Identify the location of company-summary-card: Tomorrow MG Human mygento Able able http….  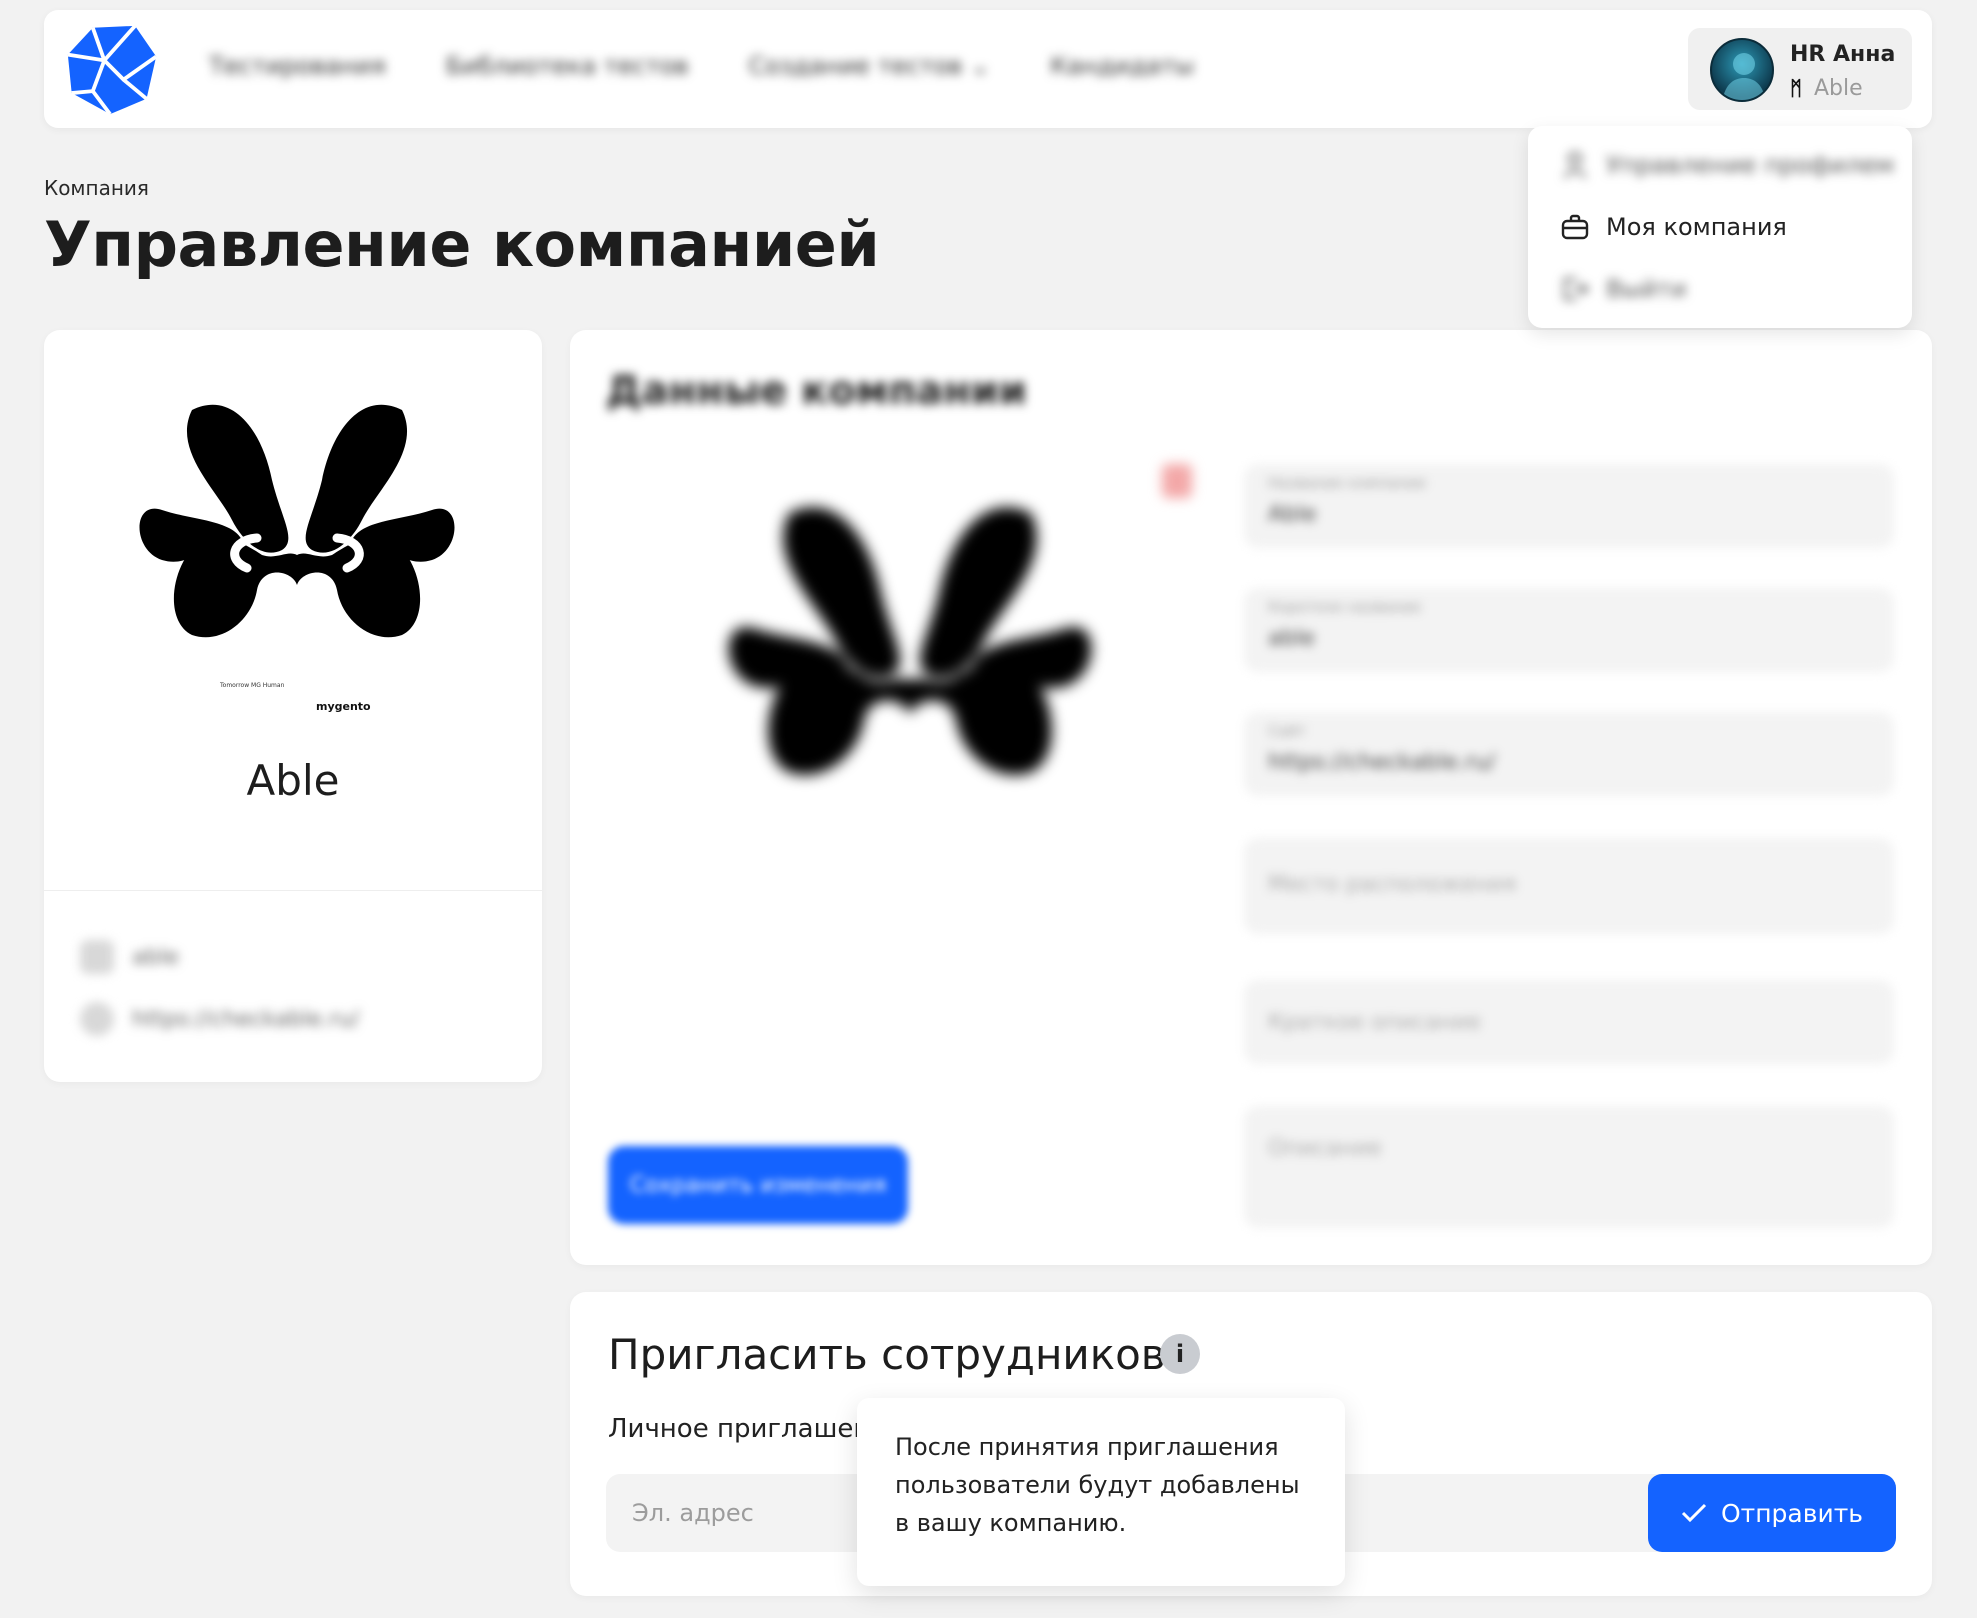
(293, 706).